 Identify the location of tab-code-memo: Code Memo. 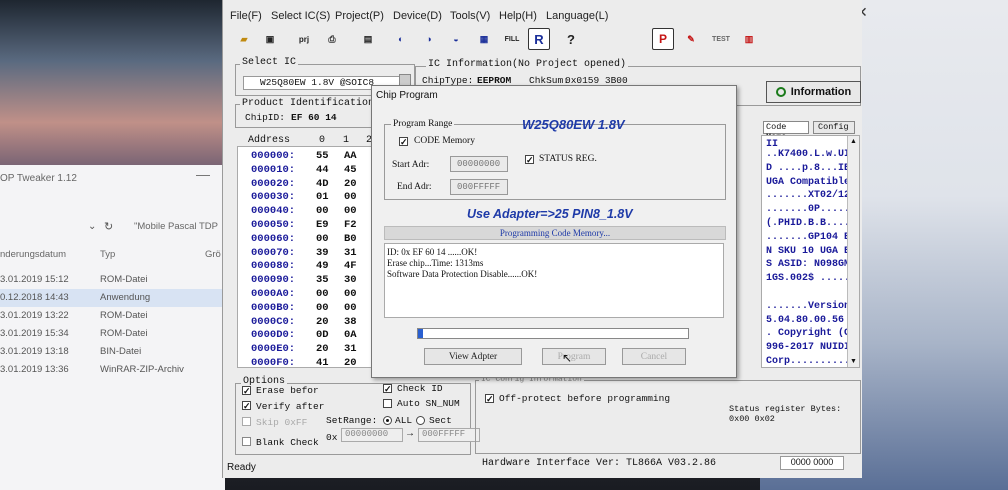
(786, 131).